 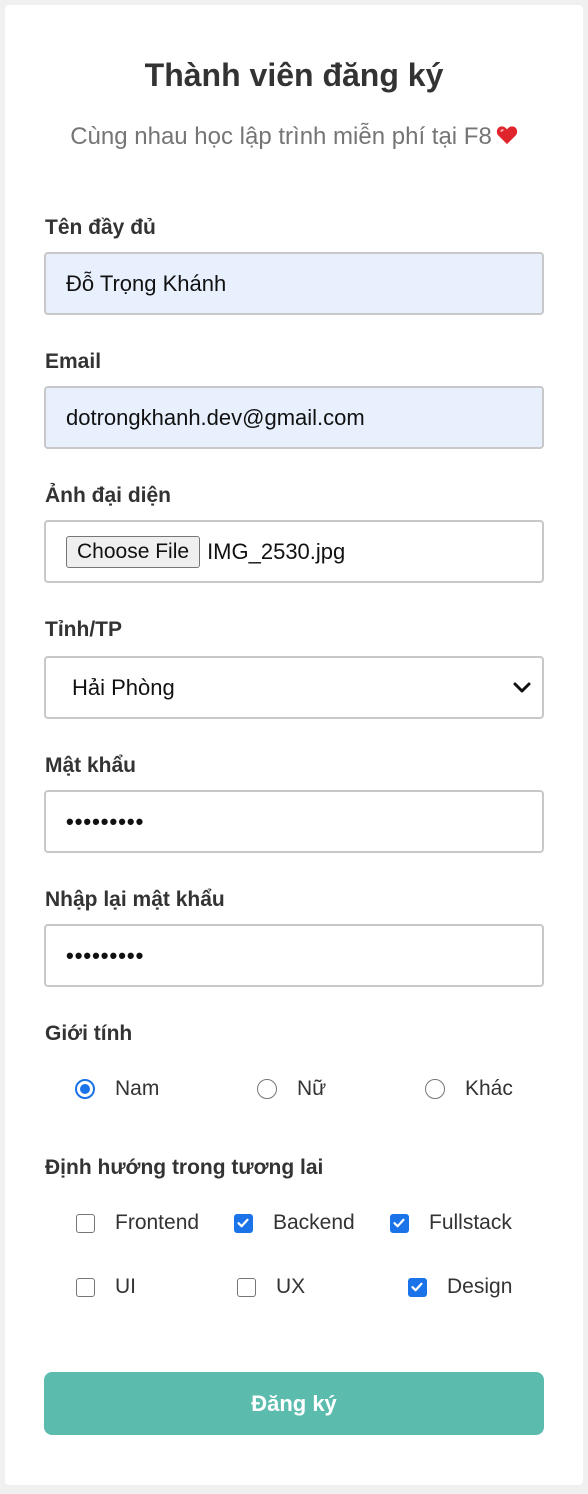 I want to click on province-select: Hải Phòng, so click(x=294, y=687).